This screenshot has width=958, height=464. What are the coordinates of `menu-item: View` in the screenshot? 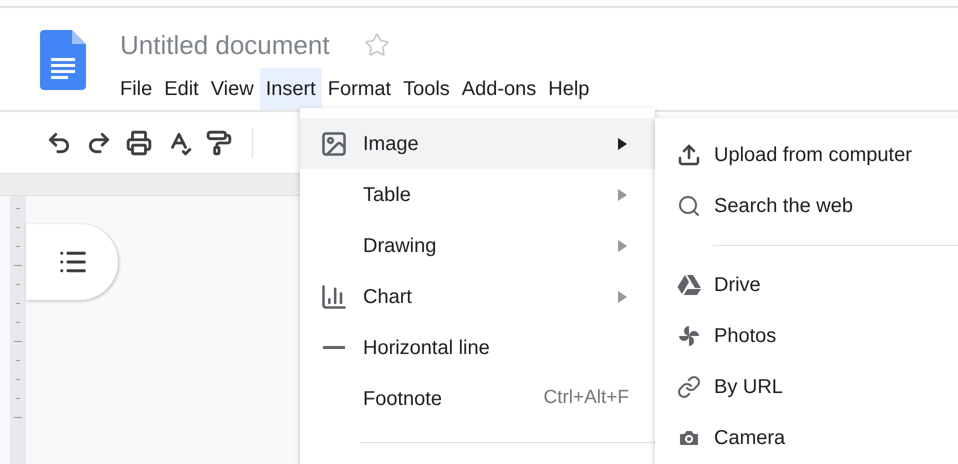 It's located at (232, 89).